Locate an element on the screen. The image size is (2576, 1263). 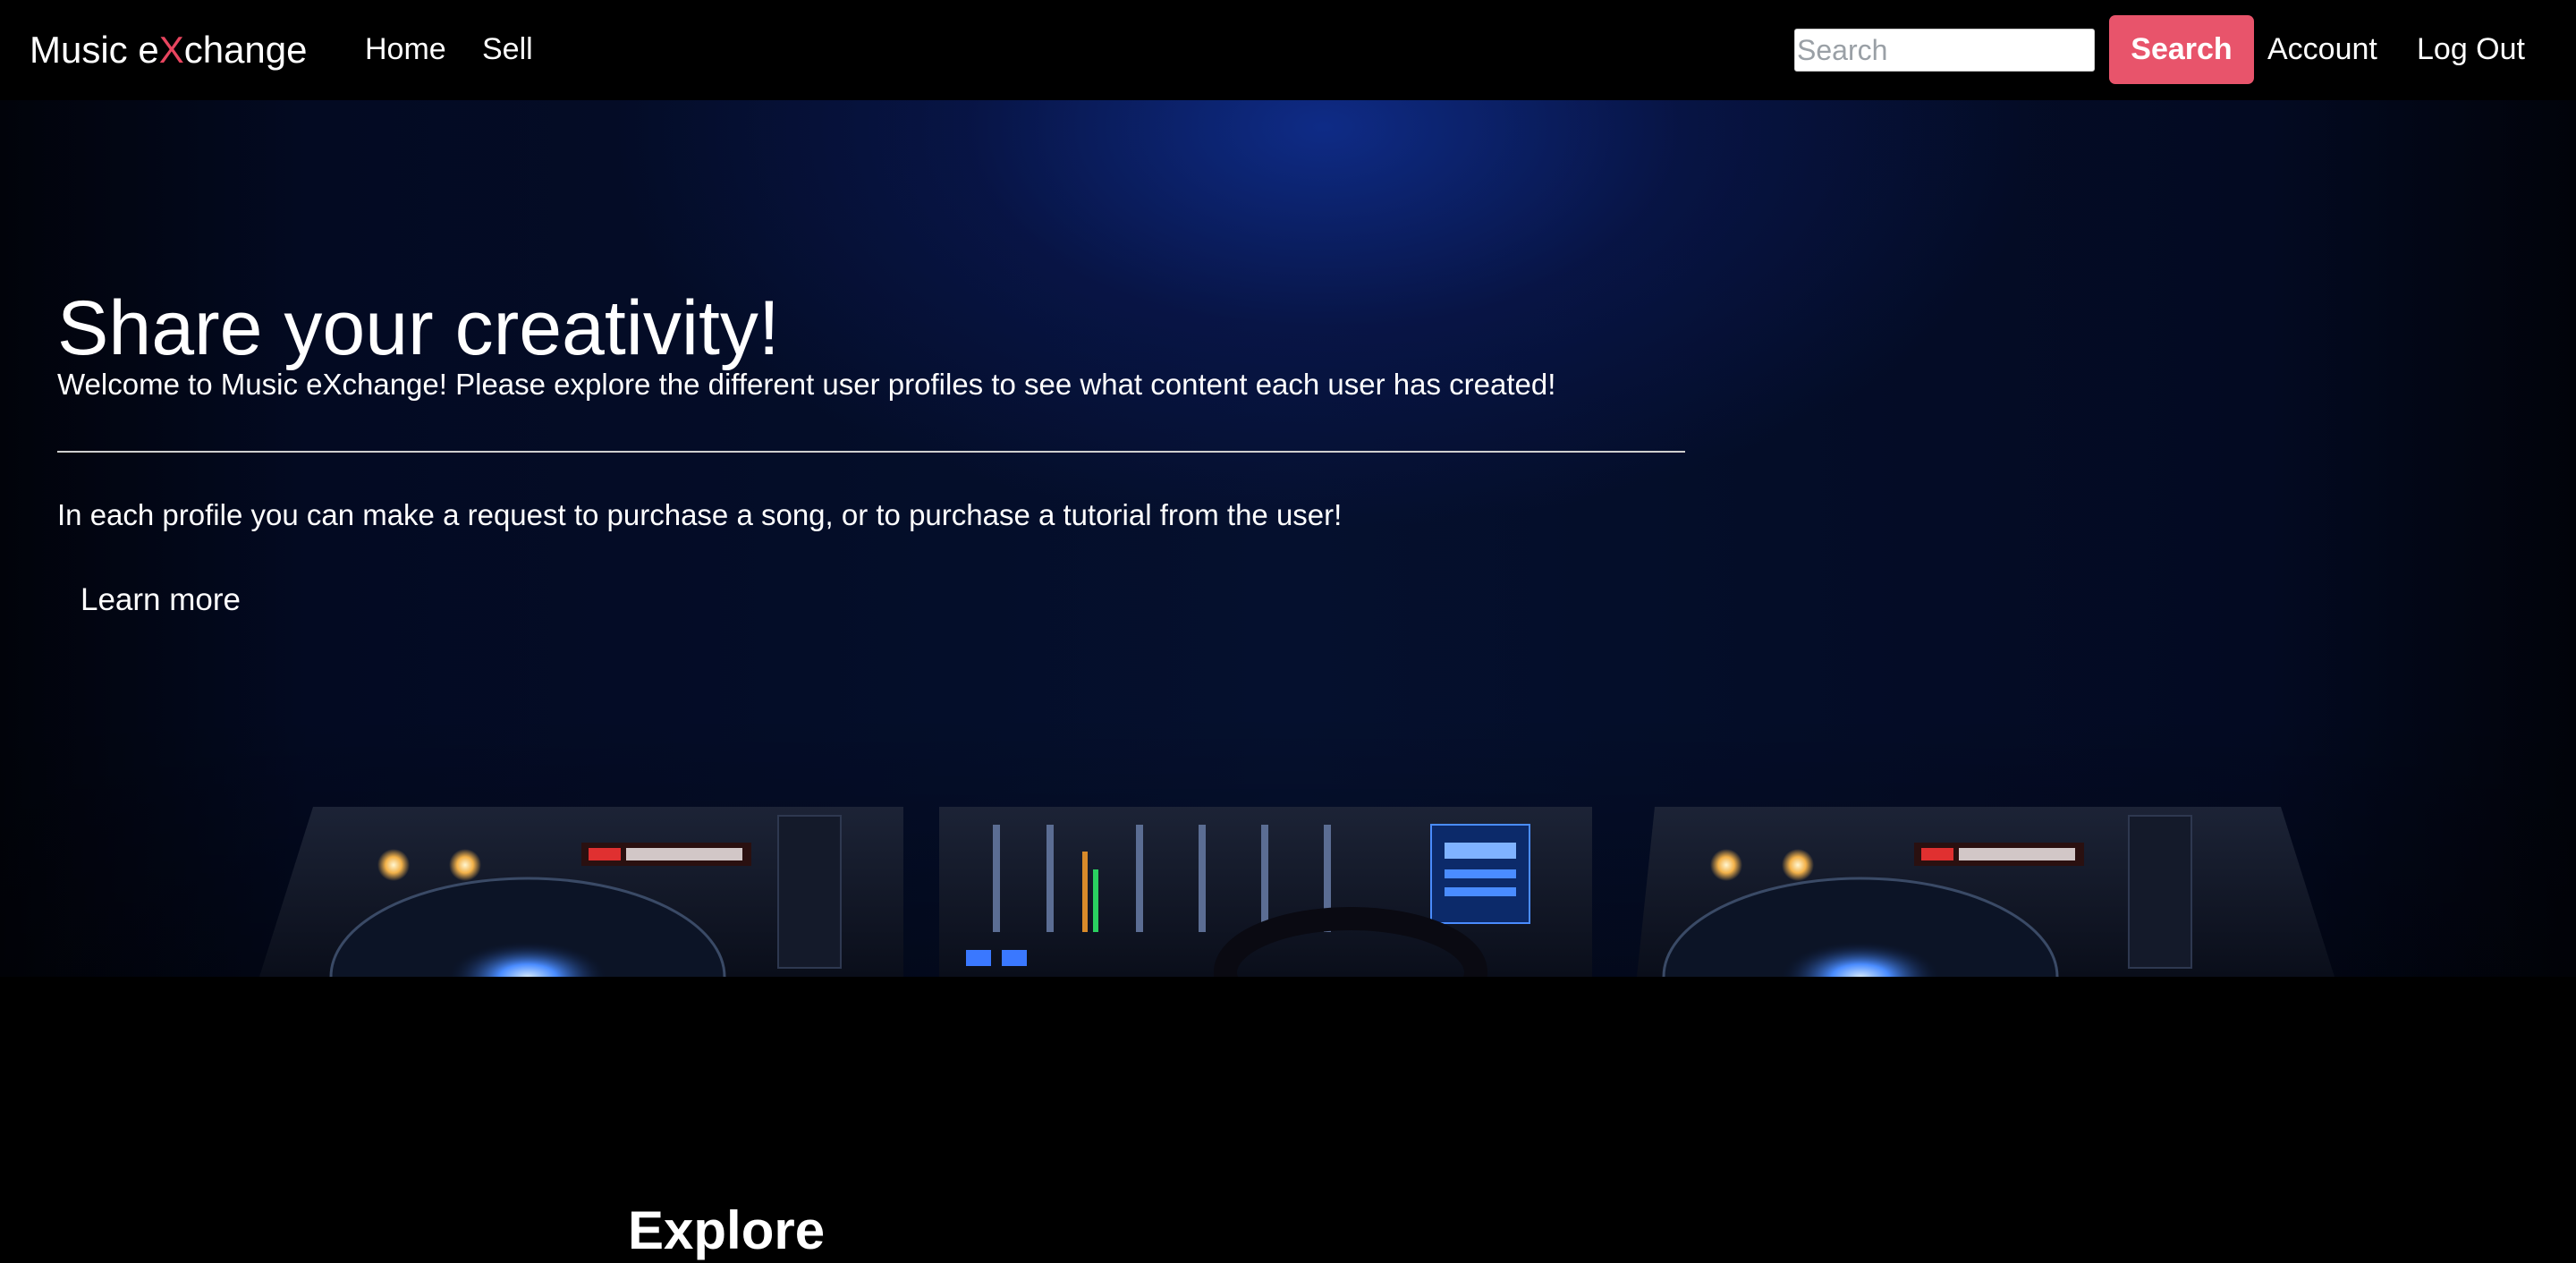
learn-more-link: Learn more is located at coordinates (160, 600).